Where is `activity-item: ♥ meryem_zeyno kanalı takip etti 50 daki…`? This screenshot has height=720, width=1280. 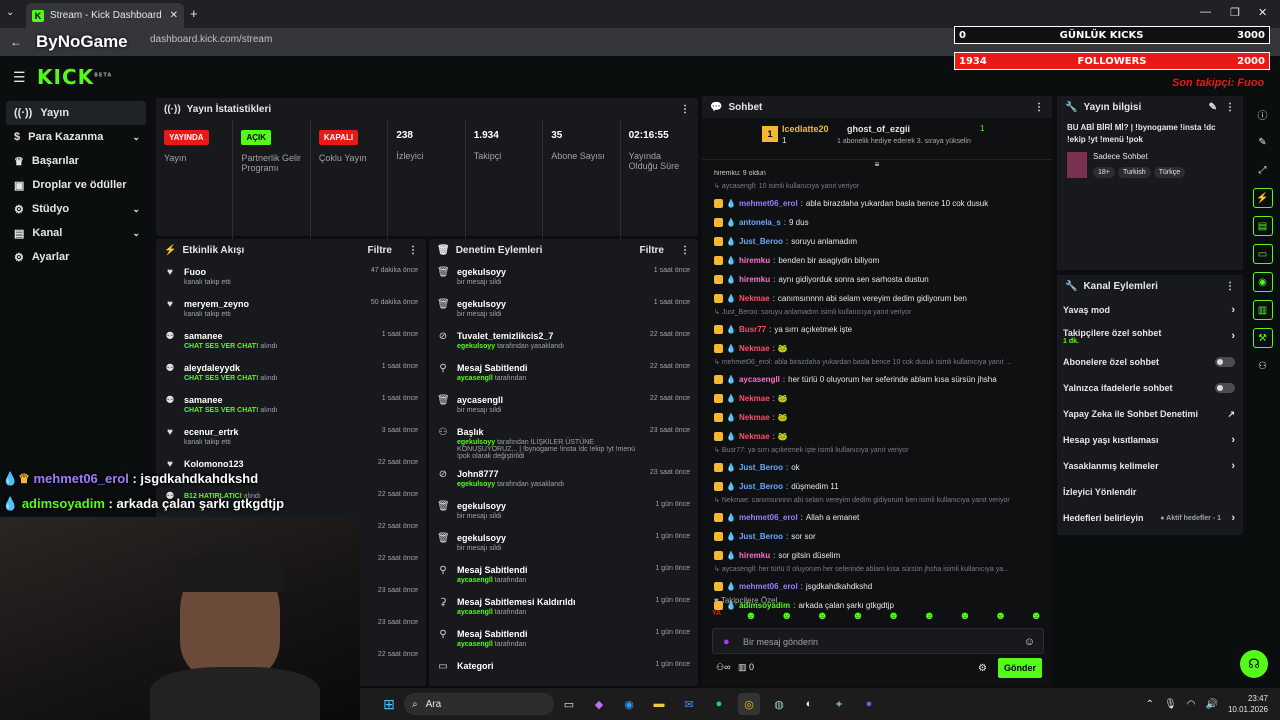 activity-item: ♥ meryem_zeyno kanalı takip etti 50 daki… is located at coordinates (291, 311).